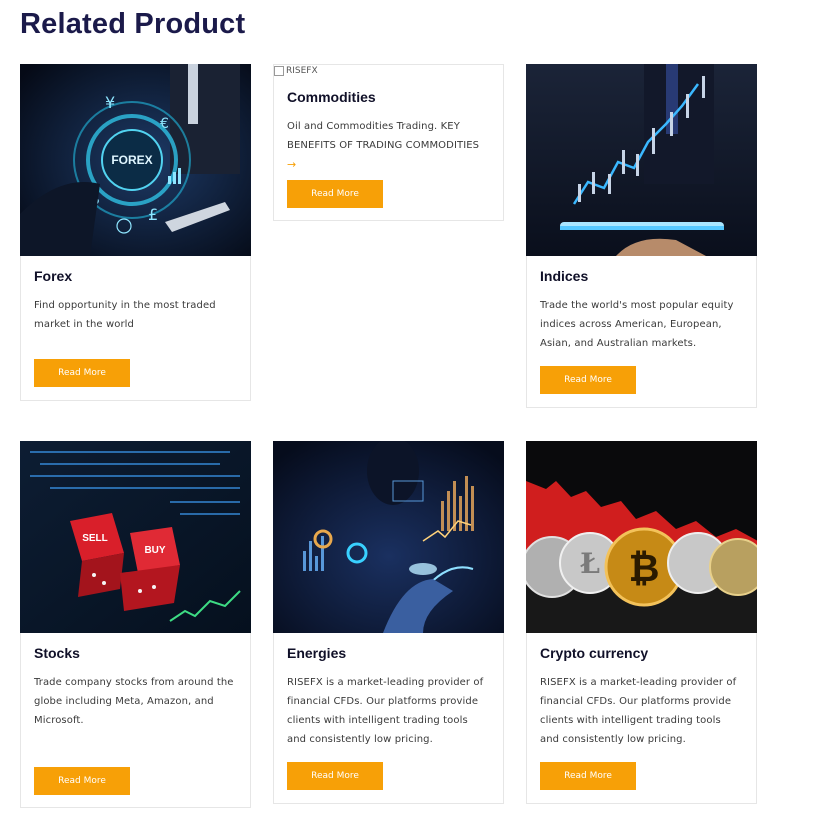 Image resolution: width=815 pixels, height=817 pixels. I want to click on buy-dice-label: BUY, so click(154, 550).